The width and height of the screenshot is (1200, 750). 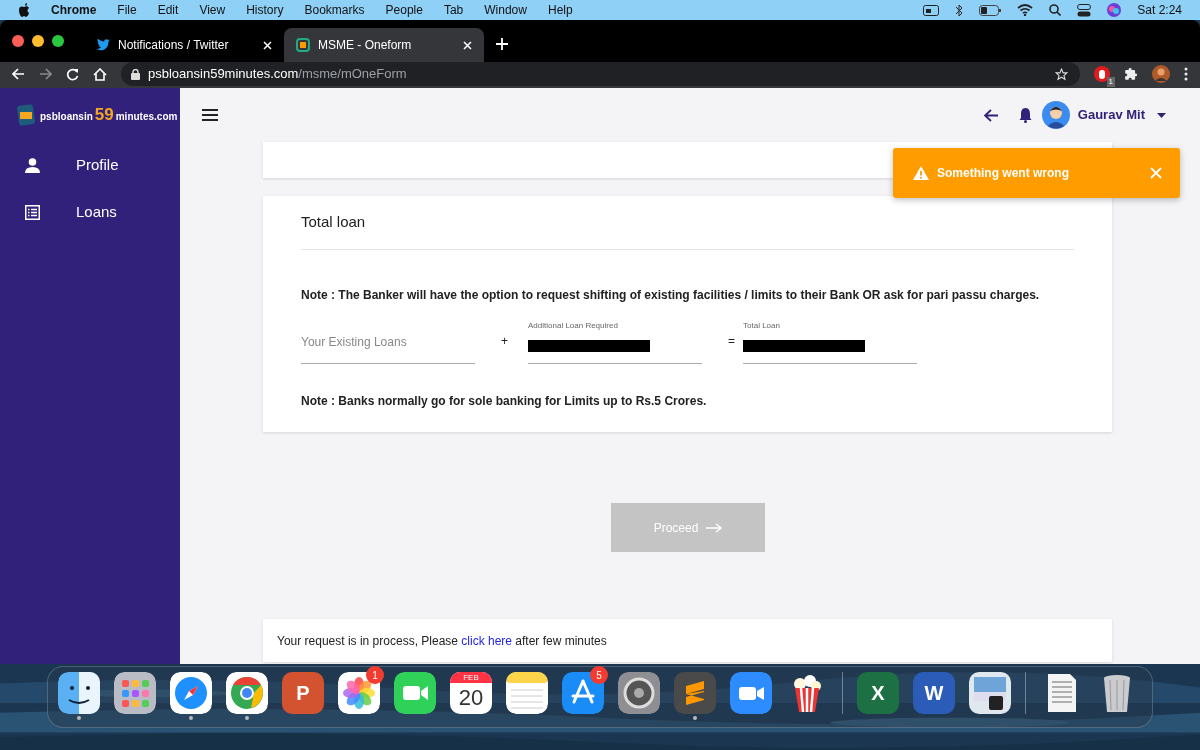 I want to click on menu-item: Window, so click(x=505, y=10).